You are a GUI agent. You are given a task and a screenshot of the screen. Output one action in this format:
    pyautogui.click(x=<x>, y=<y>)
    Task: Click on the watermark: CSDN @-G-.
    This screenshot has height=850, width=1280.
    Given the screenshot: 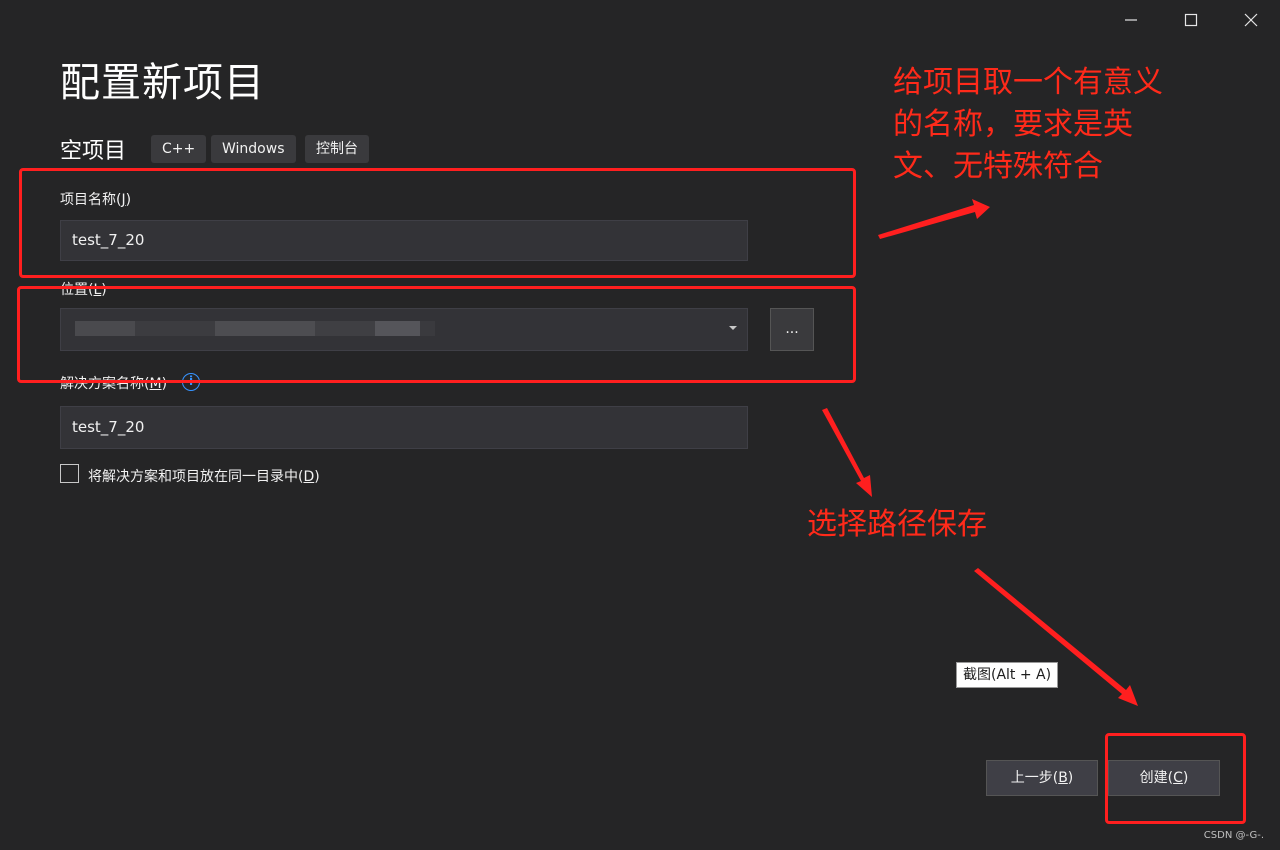 What is the action you would take?
    pyautogui.click(x=1233, y=835)
    